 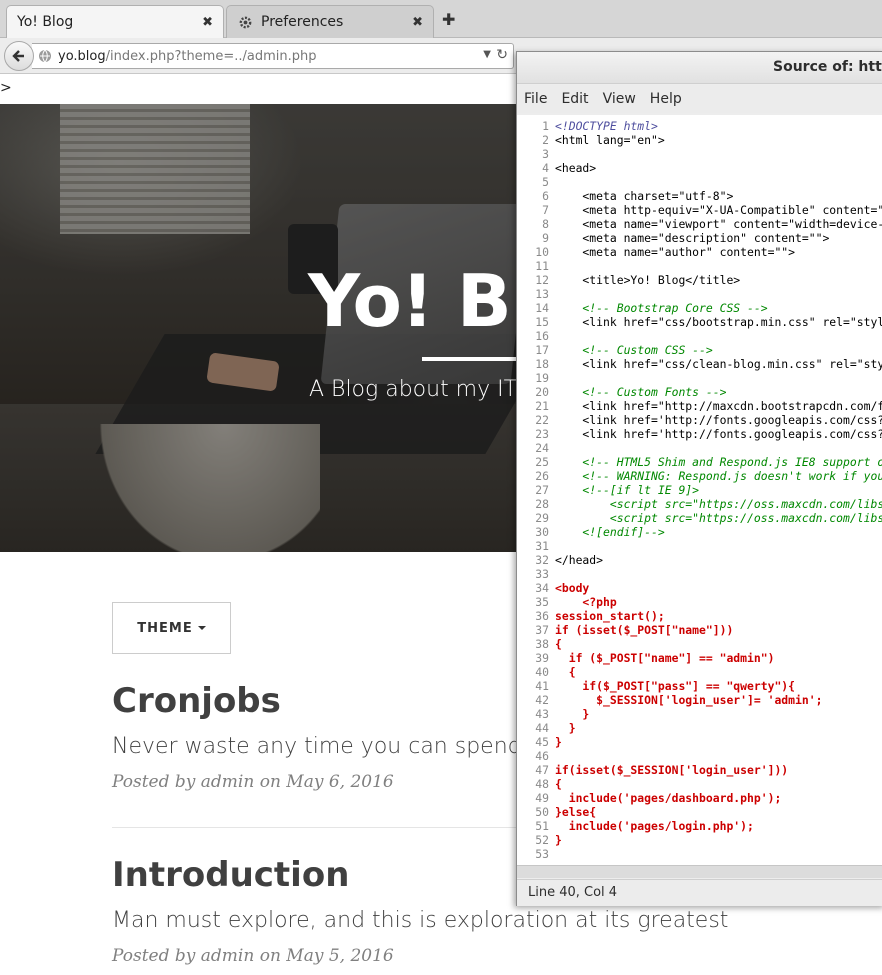 I want to click on menu-view: View, so click(x=619, y=99).